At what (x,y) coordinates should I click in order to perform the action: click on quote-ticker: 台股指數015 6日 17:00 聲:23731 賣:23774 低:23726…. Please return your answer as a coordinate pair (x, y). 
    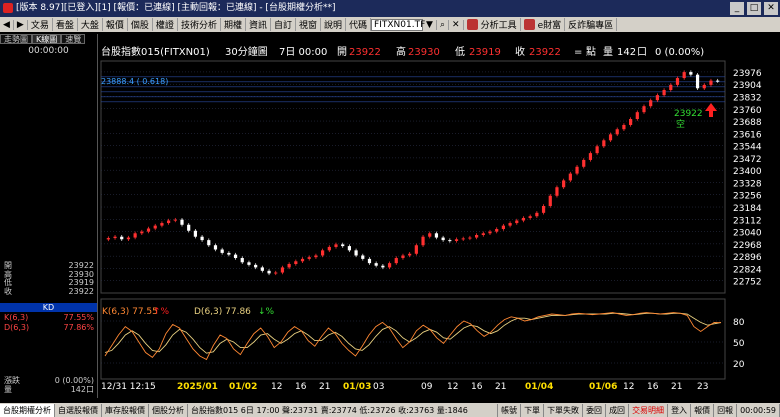
    Looking at the image, I should click on (343, 410).